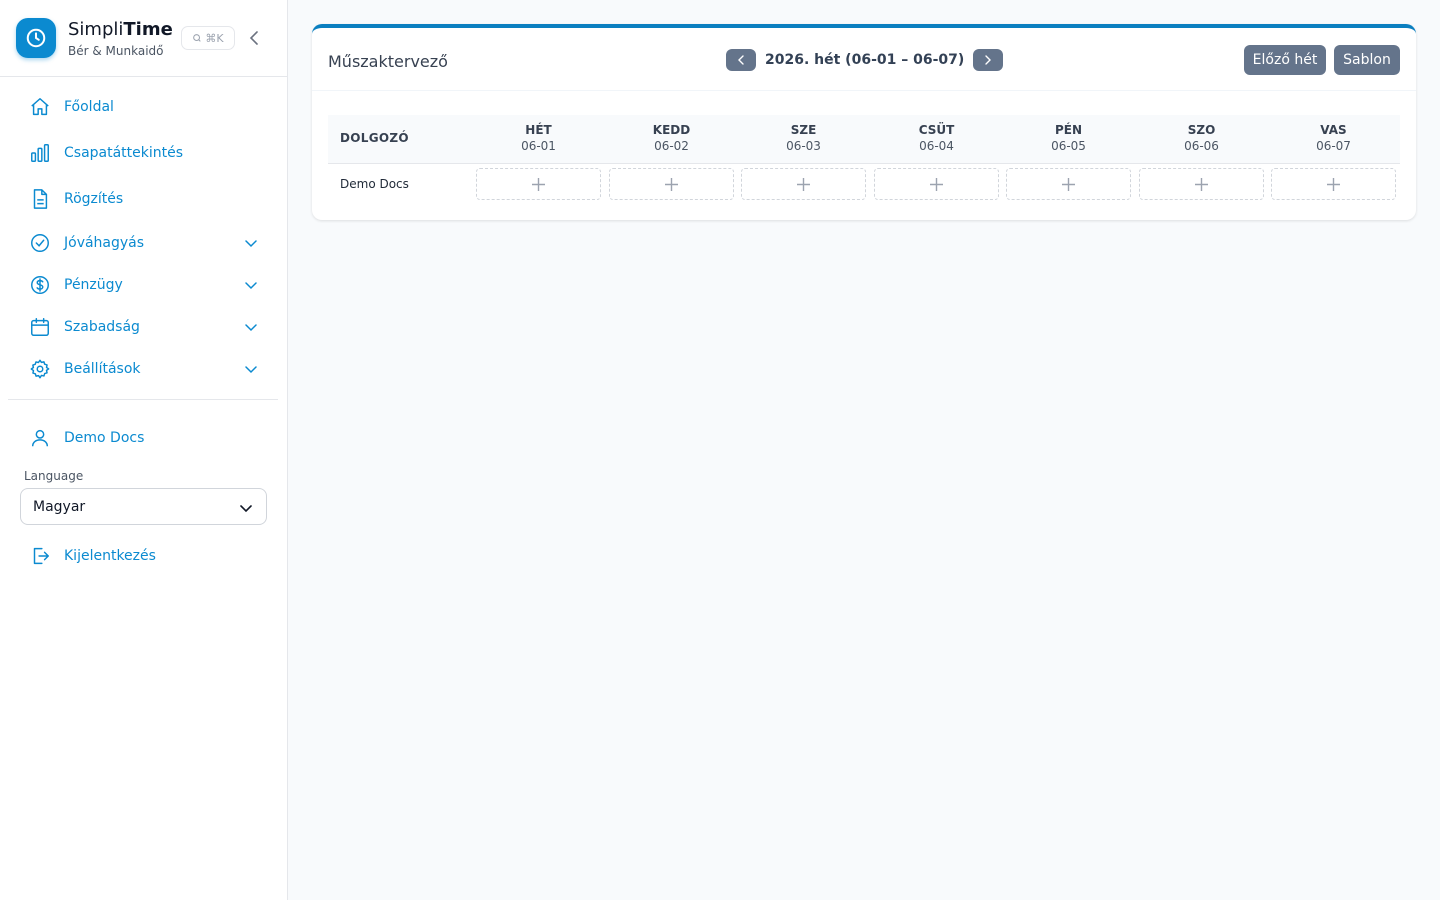  I want to click on search-shortcut-button: ⌘K, so click(208, 38).